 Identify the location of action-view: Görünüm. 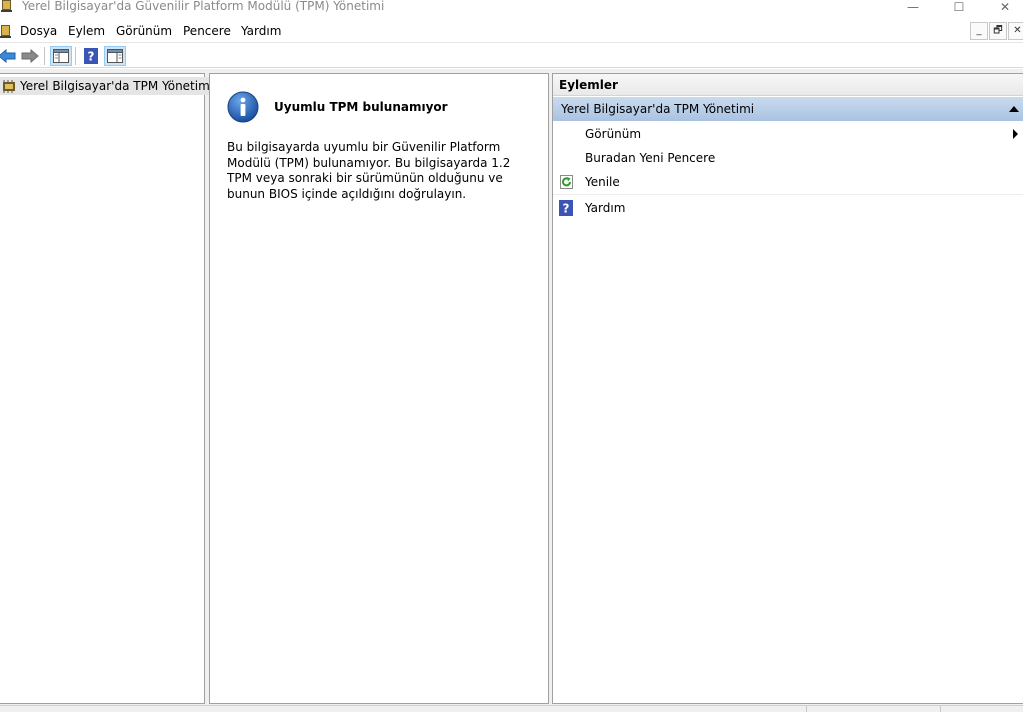
(788, 134).